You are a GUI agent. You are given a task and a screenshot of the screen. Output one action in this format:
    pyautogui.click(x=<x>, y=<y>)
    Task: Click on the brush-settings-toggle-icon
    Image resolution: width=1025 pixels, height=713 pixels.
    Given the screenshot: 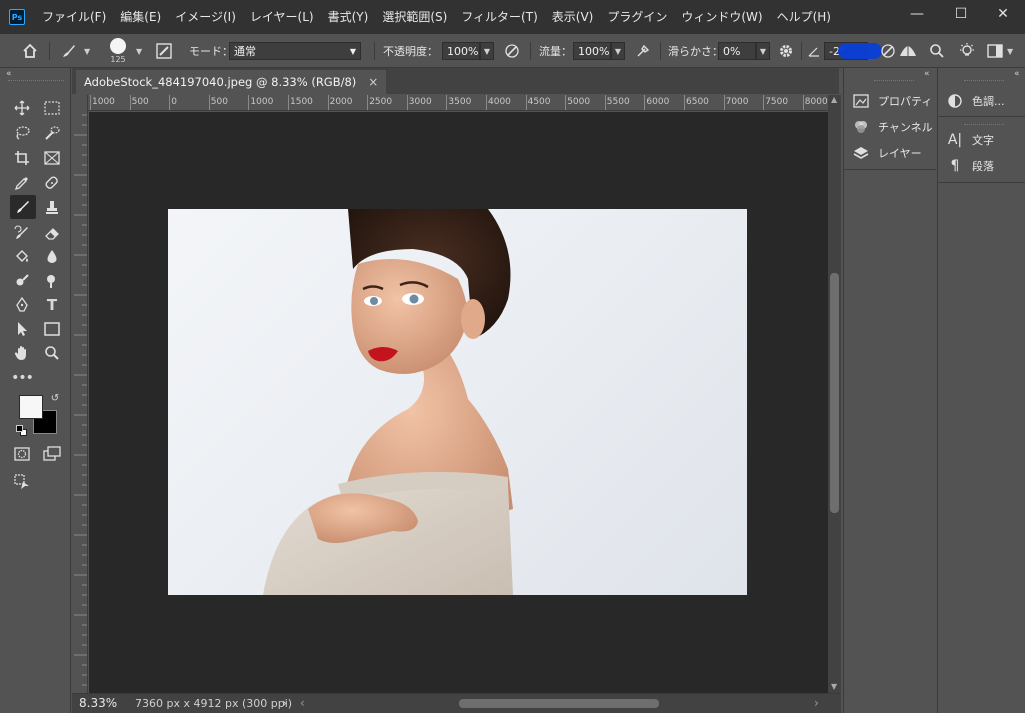 What is the action you would take?
    pyautogui.click(x=164, y=51)
    